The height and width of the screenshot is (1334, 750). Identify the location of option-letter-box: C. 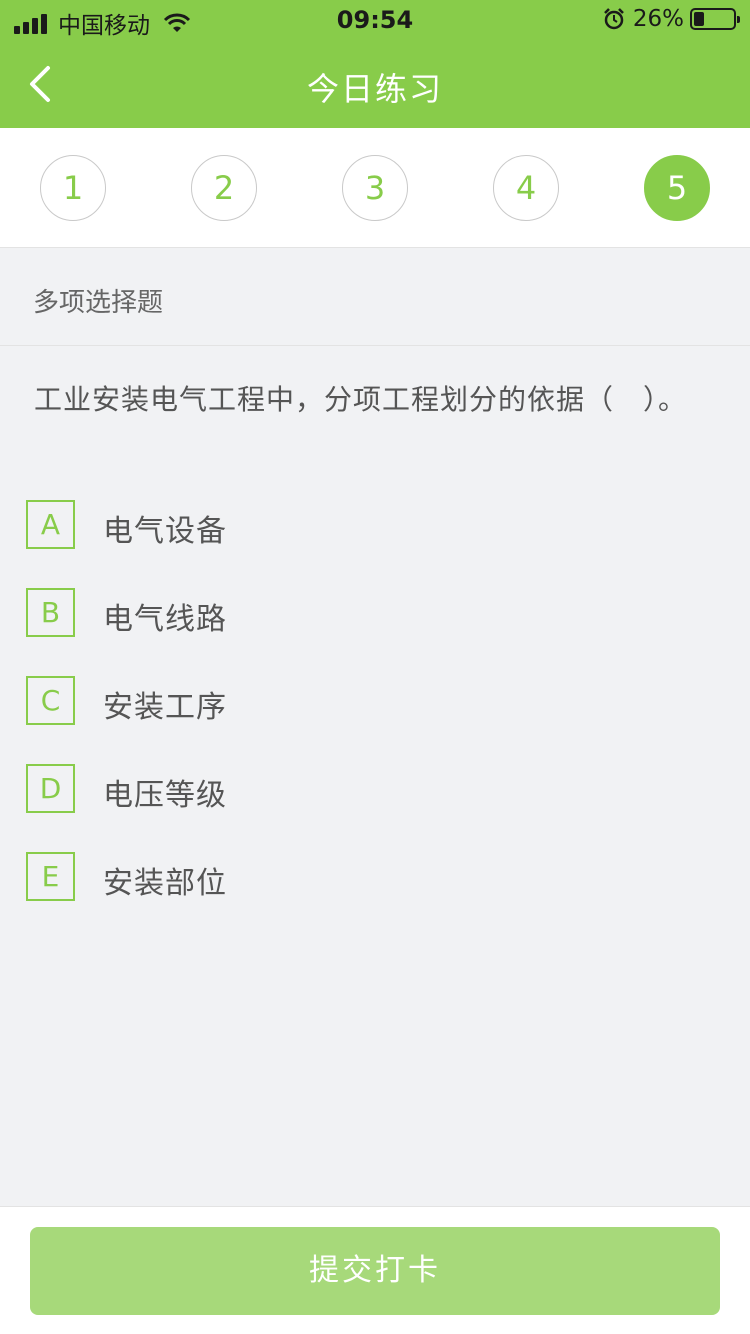
(50, 700).